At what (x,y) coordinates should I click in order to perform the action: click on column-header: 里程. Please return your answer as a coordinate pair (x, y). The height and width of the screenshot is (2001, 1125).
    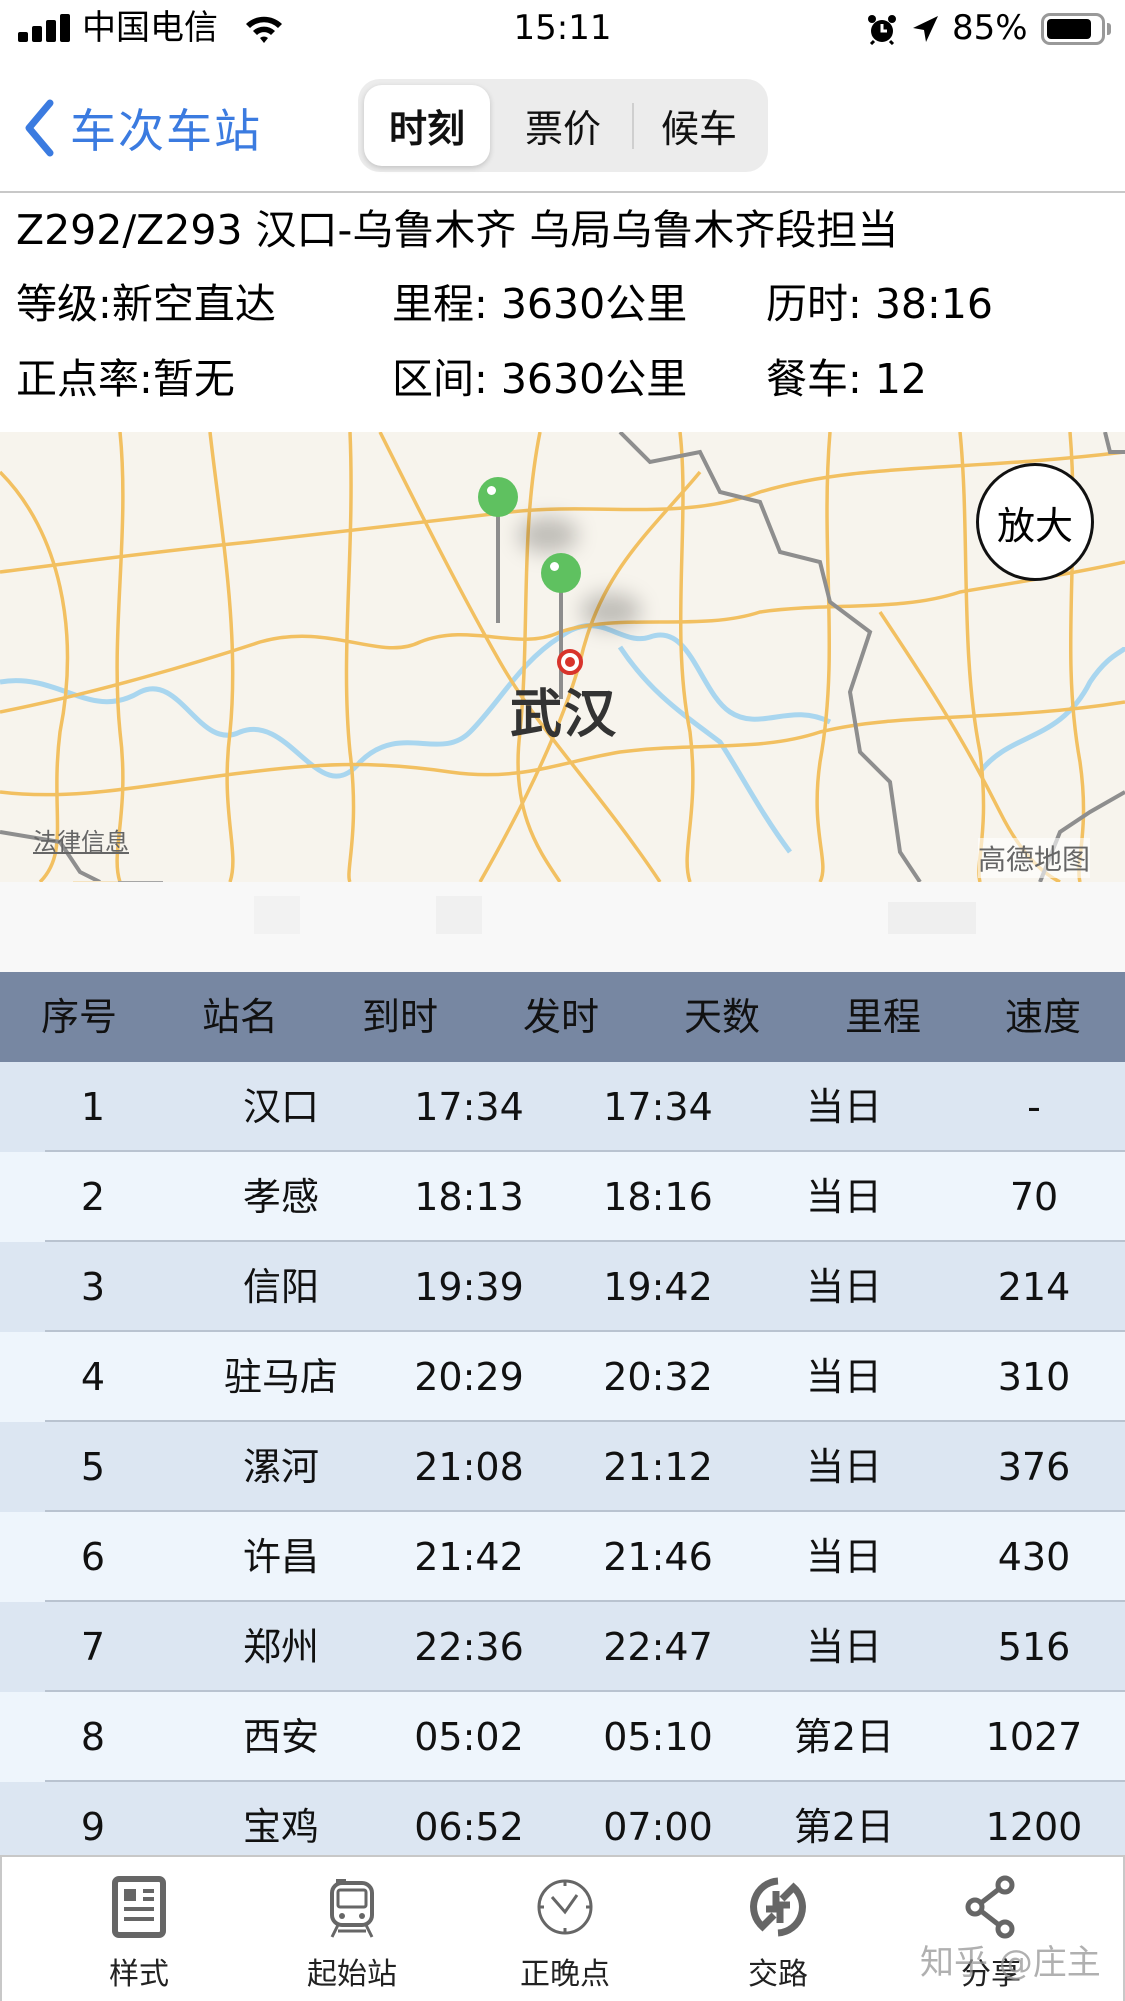
    Looking at the image, I should click on (883, 1017).